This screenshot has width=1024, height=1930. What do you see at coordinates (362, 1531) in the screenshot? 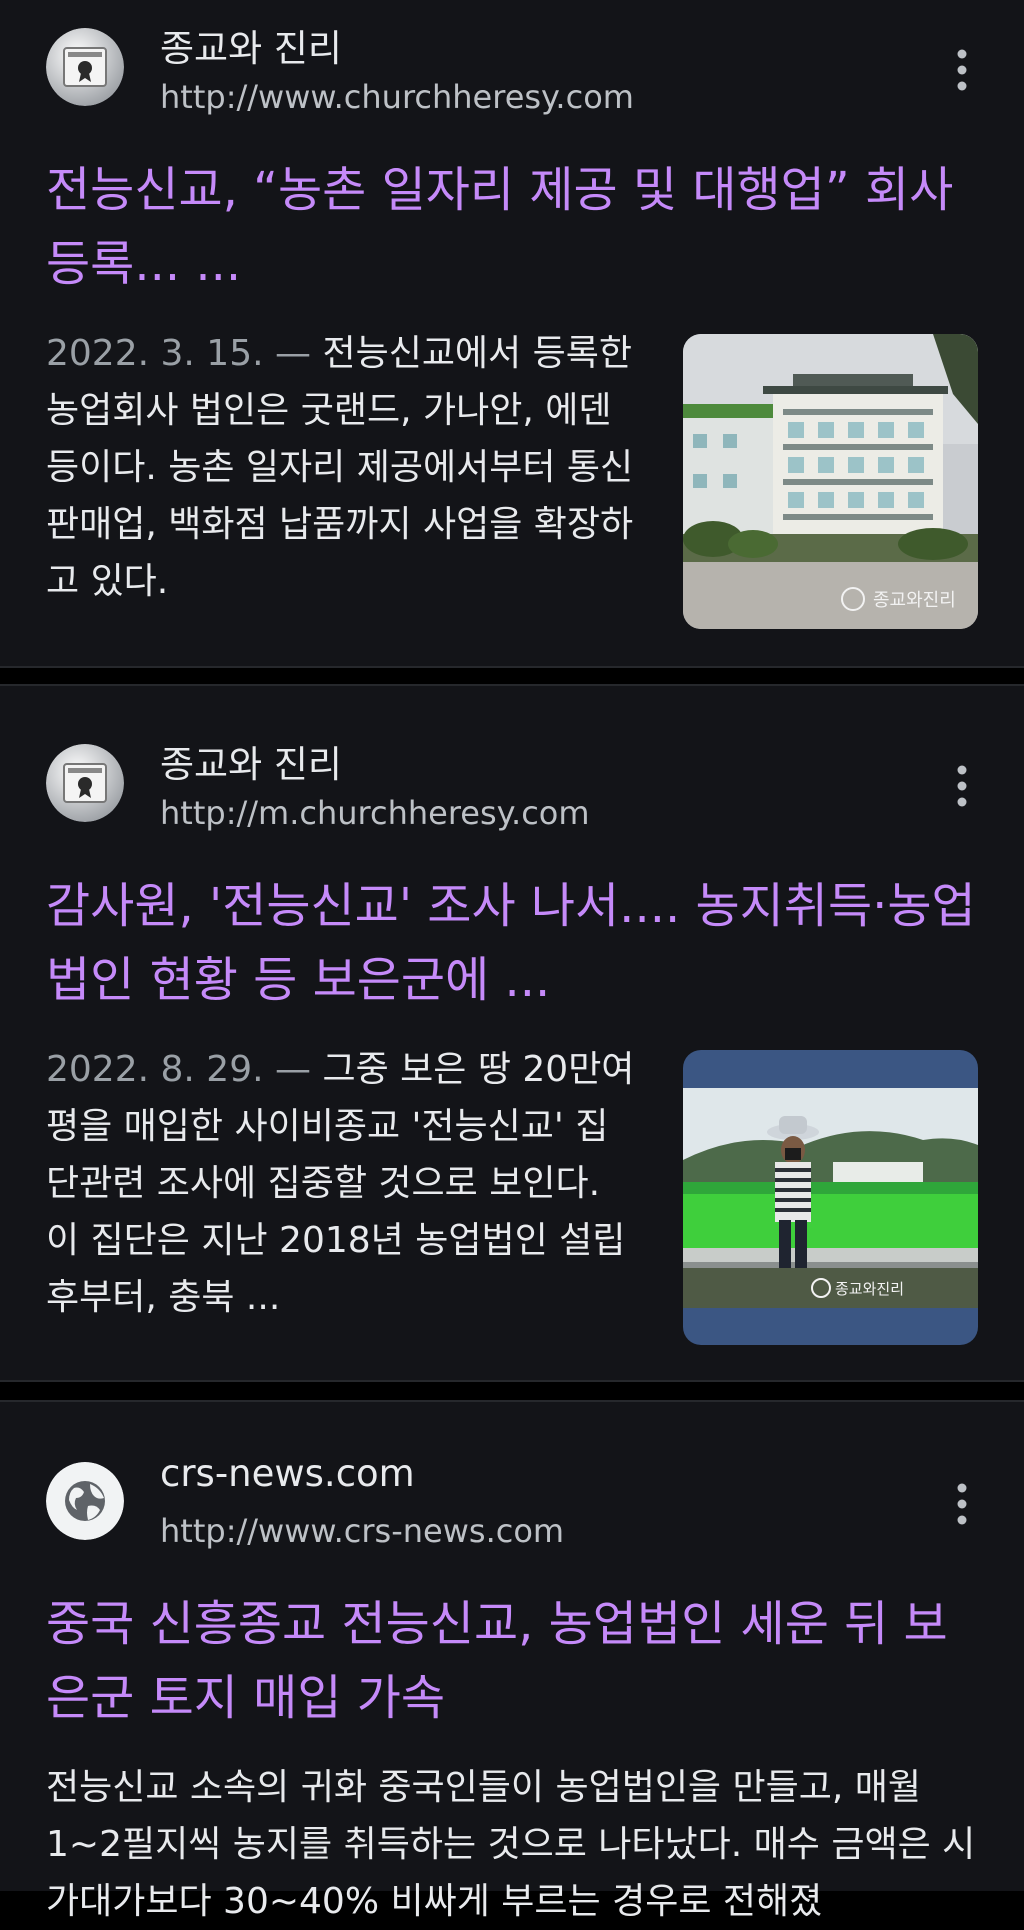
I see `site-url: http://www.crs-news.com` at bounding box center [362, 1531].